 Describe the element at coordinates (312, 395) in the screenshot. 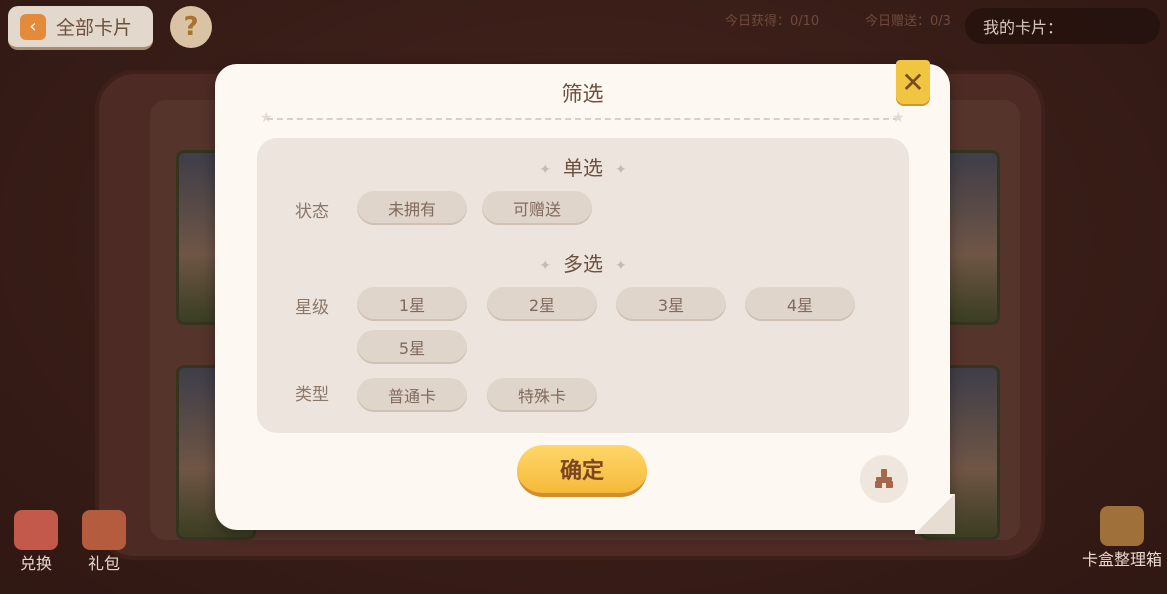

I see `card-type-label: 类型` at that location.